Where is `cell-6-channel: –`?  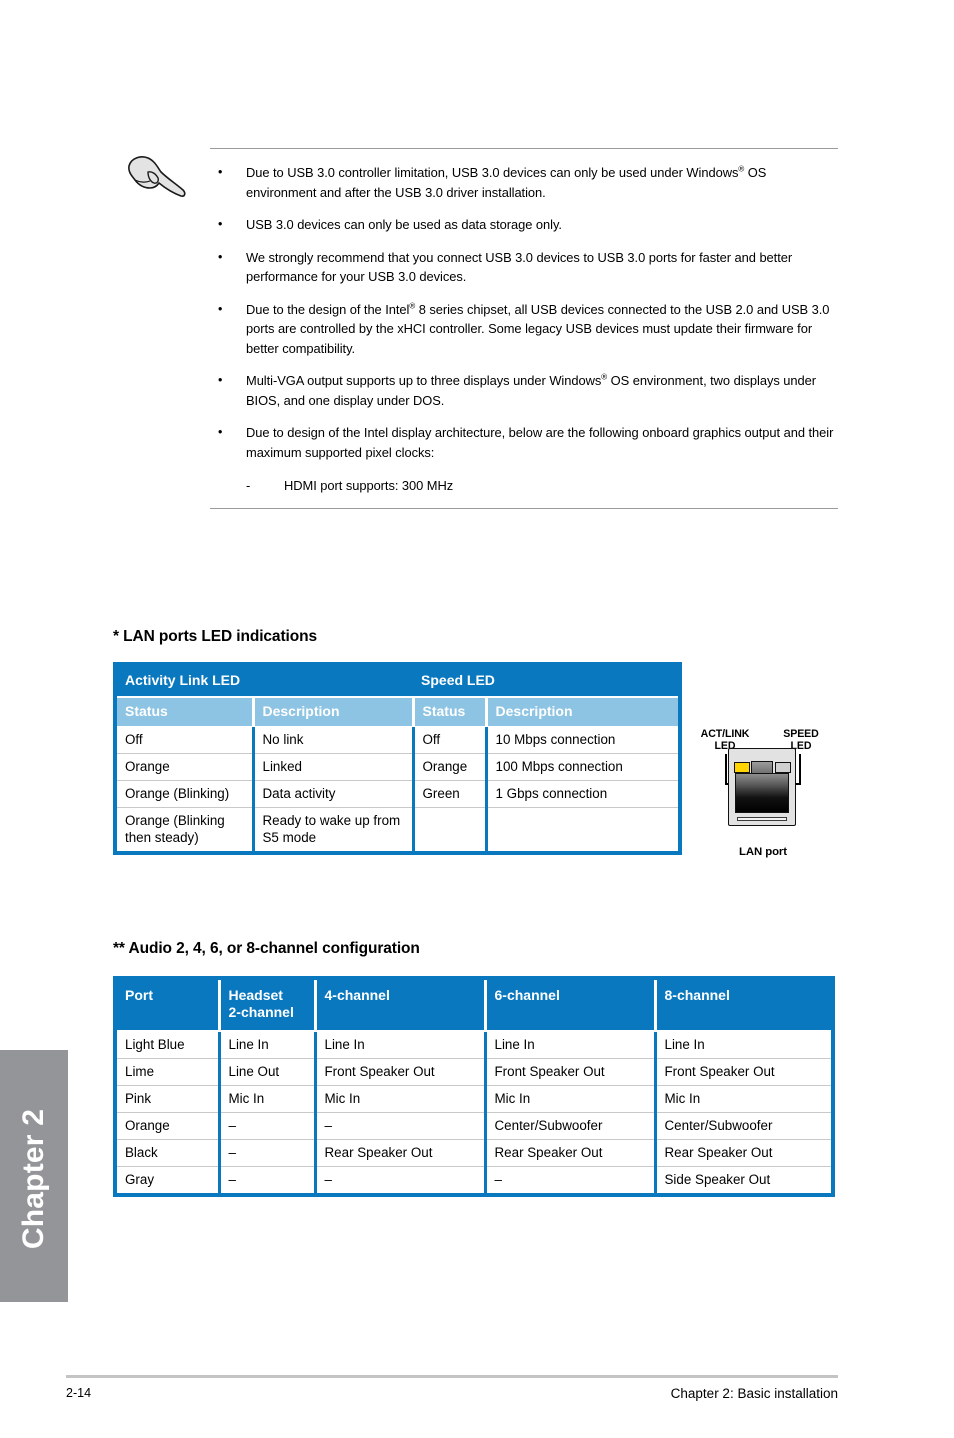 cell-6-channel: – is located at coordinates (571, 1180).